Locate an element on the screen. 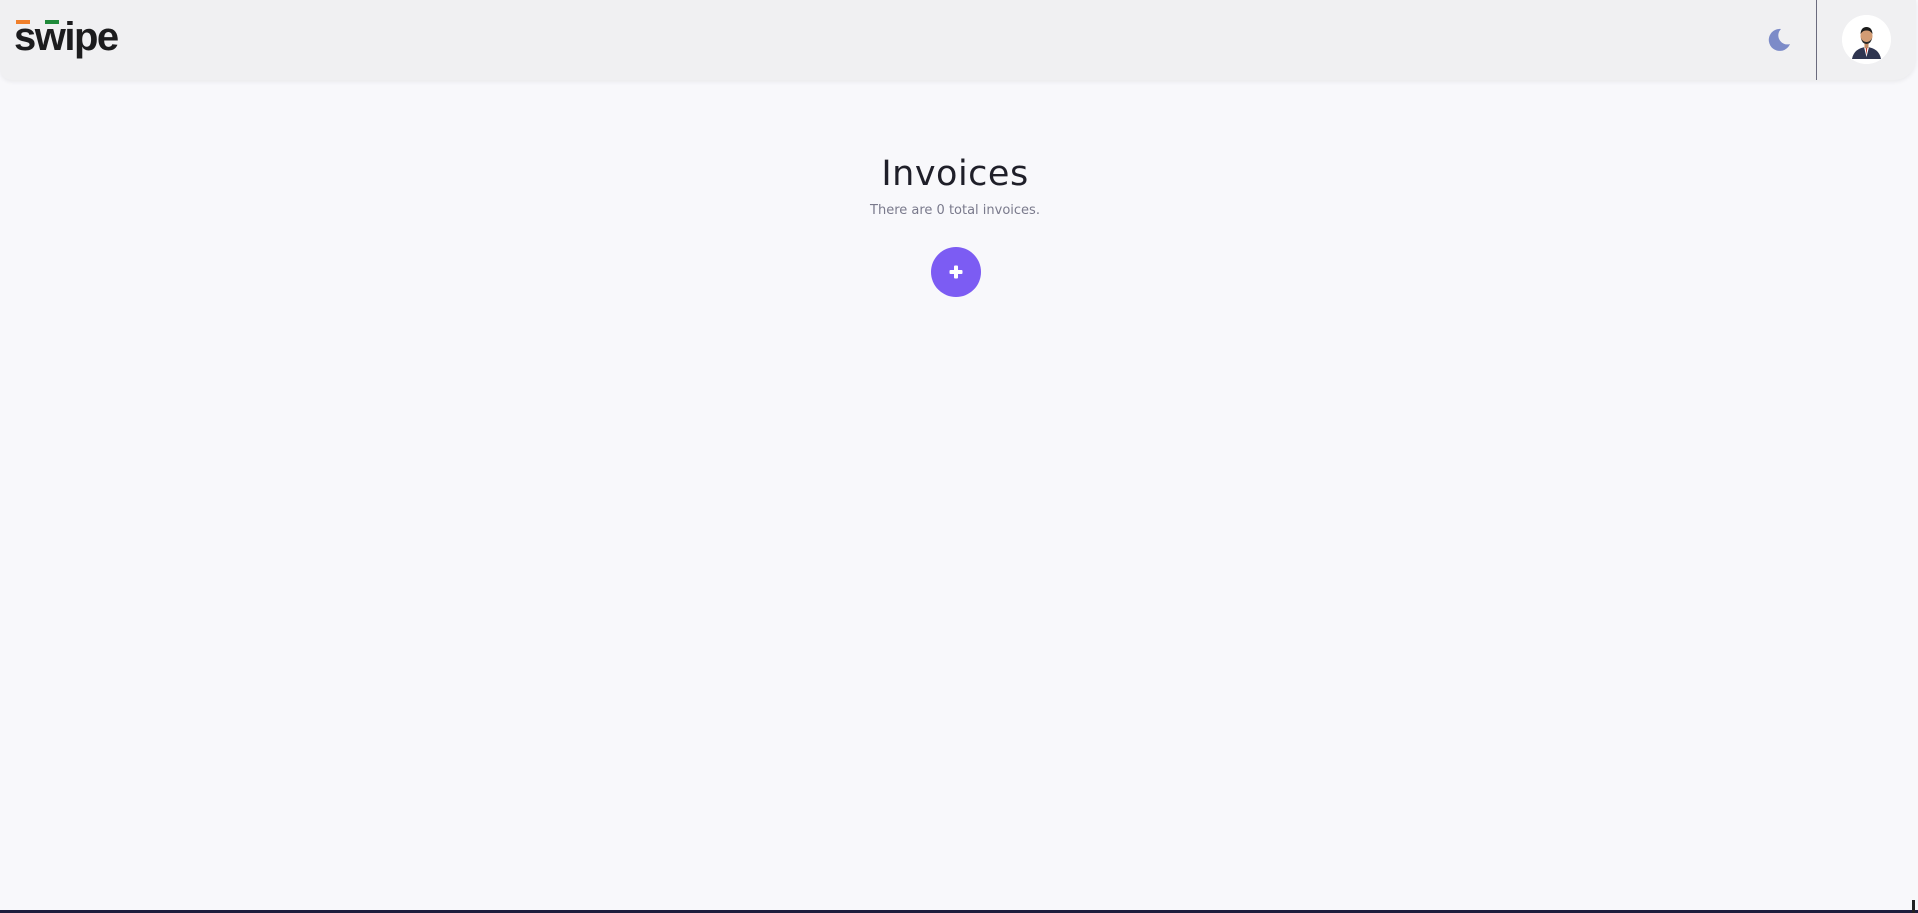 The height and width of the screenshot is (913, 1918). user-avatar-button is located at coordinates (1866, 39).